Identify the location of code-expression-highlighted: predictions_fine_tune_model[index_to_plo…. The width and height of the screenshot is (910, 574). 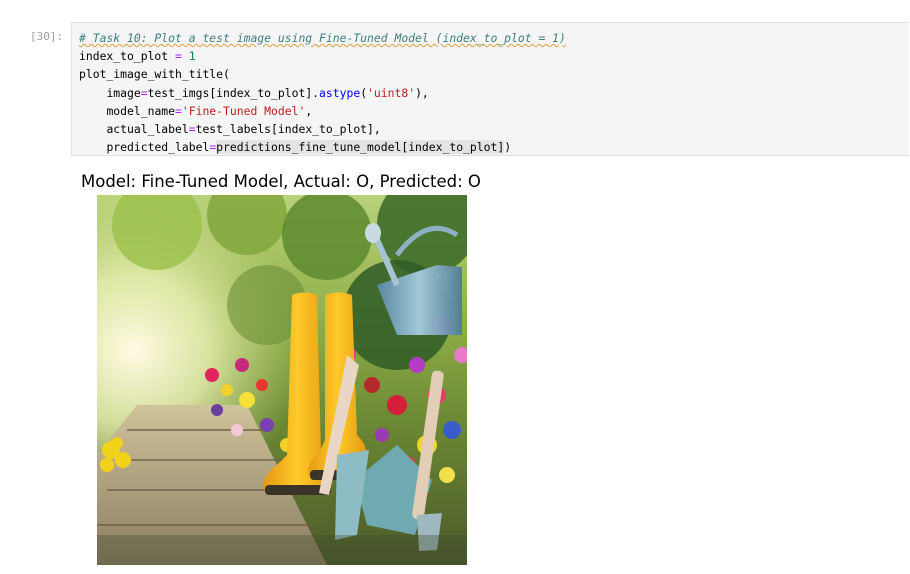
(360, 147).